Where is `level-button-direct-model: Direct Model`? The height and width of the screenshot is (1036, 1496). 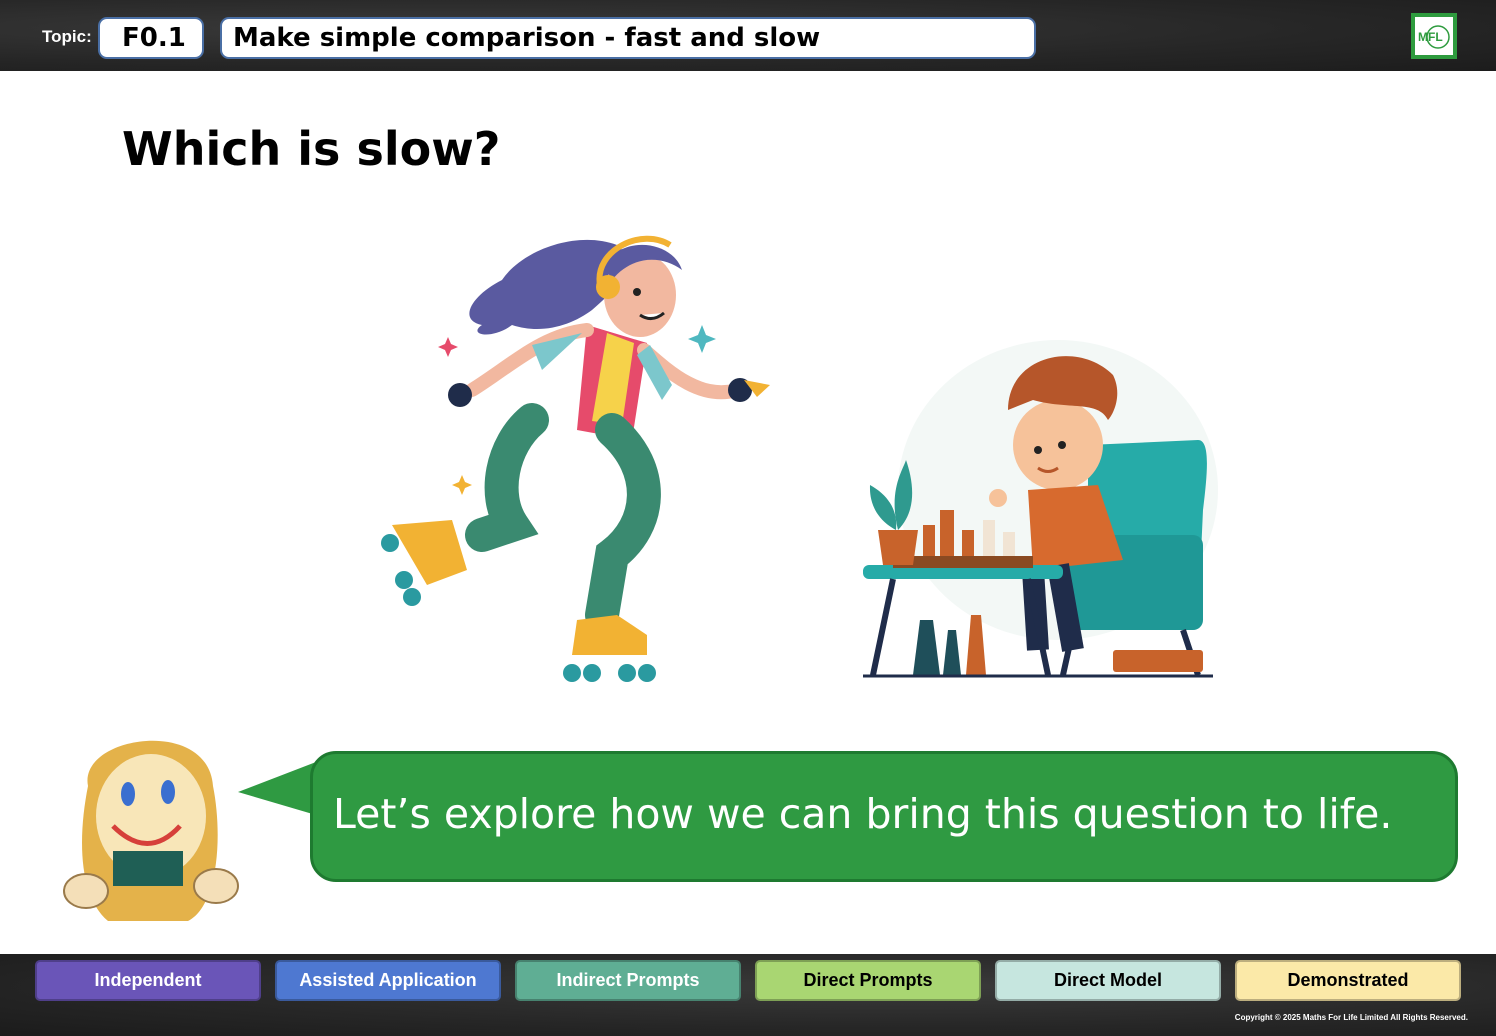
level-button-direct-model: Direct Model is located at coordinates (1108, 980).